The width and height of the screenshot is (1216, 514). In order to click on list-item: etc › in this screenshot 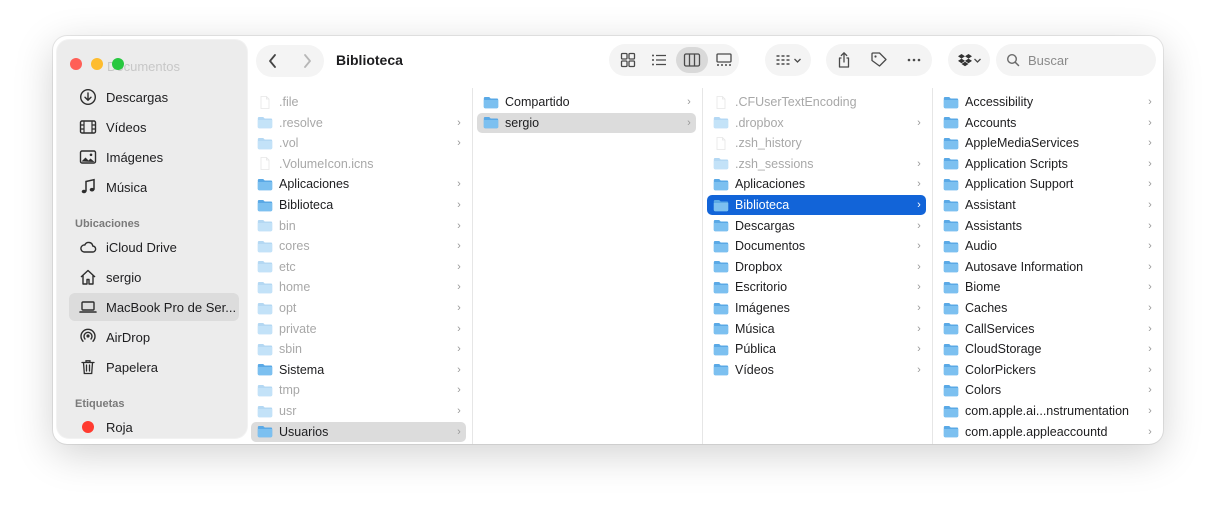, I will do `click(358, 267)`.